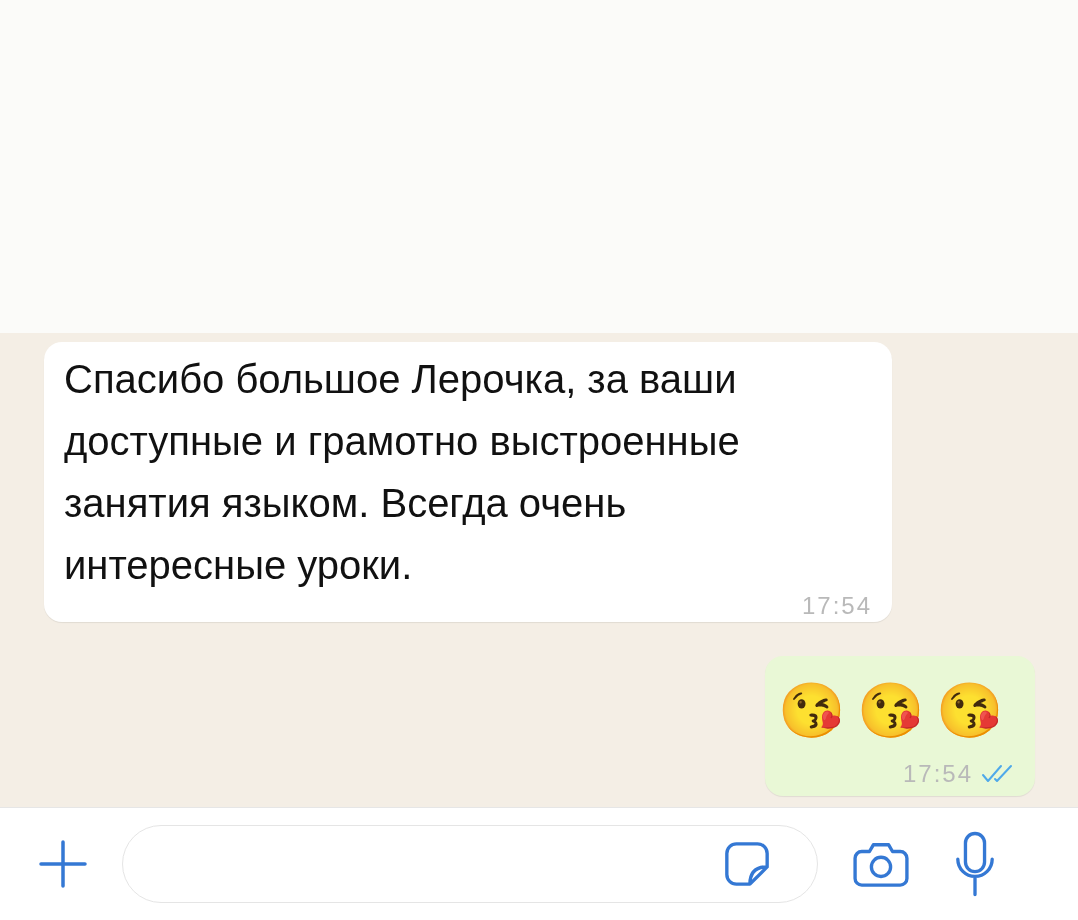 The width and height of the screenshot is (1078, 920). What do you see at coordinates (63, 864) in the screenshot?
I see `plus-icon` at bounding box center [63, 864].